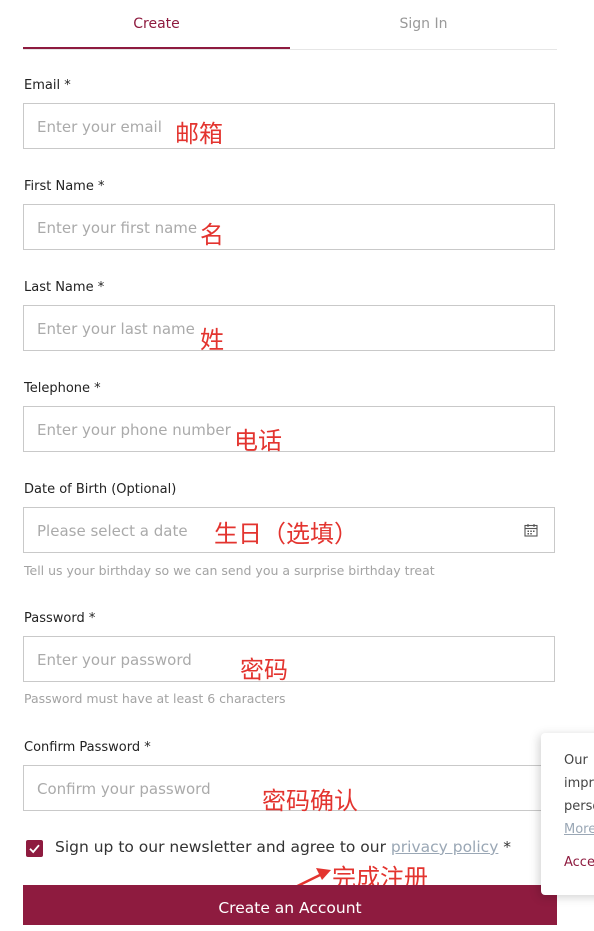 Image resolution: width=594 pixels, height=931 pixels. Describe the element at coordinates (289, 328) in the screenshot. I see `last-name-field: Enter your last name` at that location.